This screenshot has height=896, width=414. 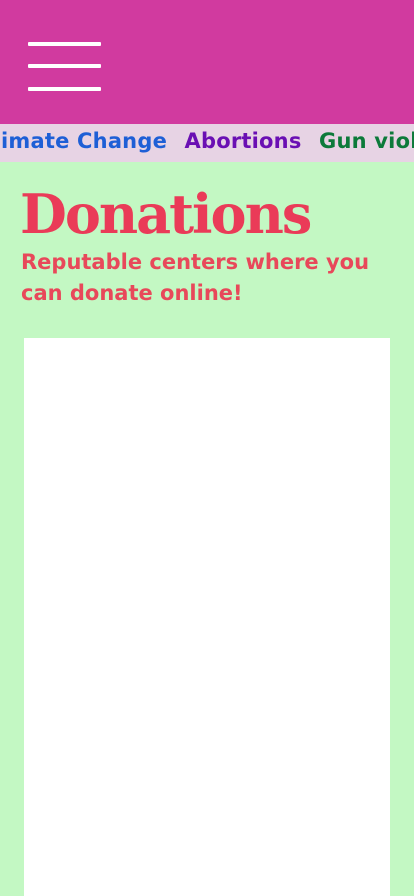 I want to click on ticker-track: Climate Change Abortions Gun violence, so click(x=207, y=141).